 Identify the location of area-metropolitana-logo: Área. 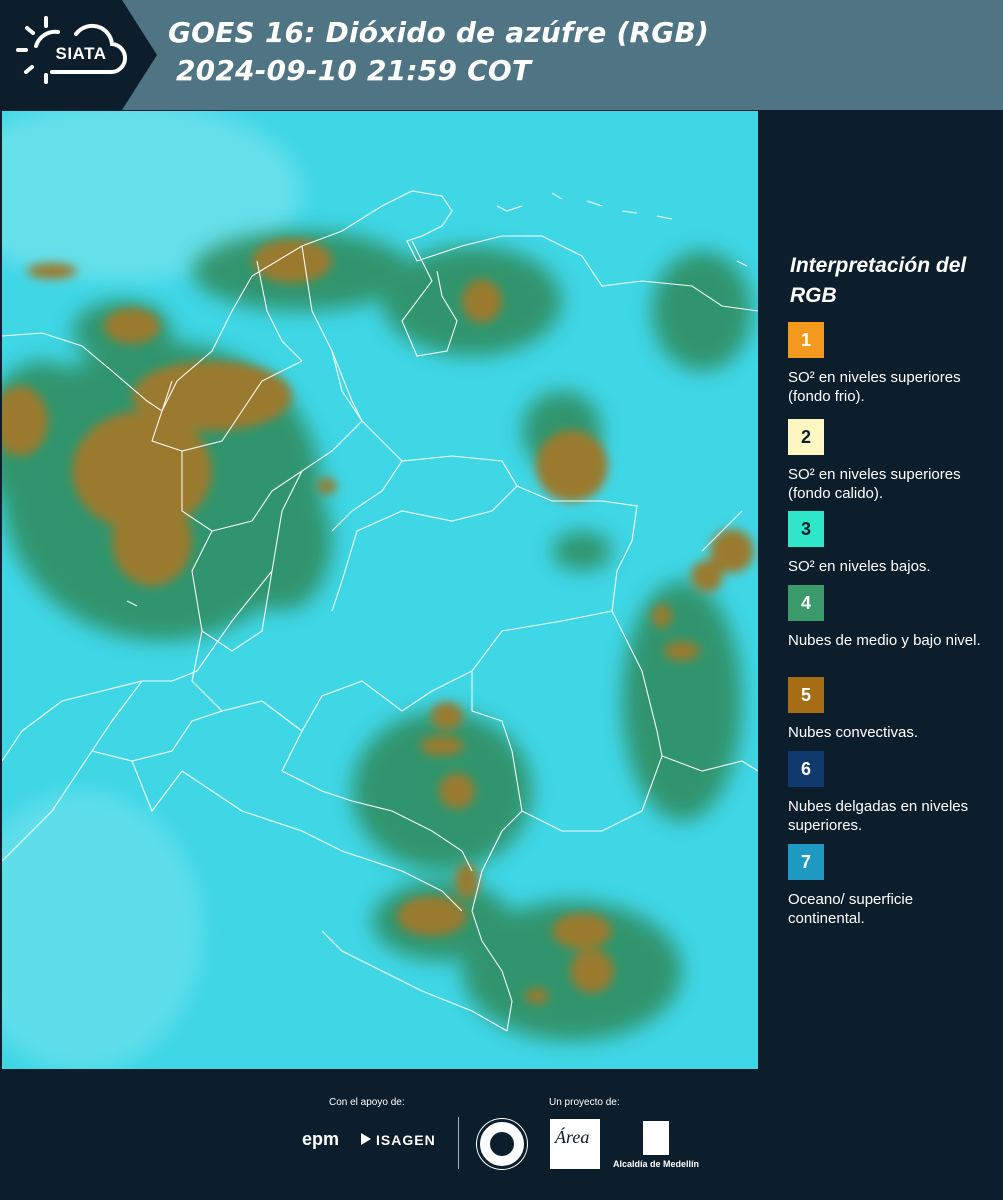
(575, 1144).